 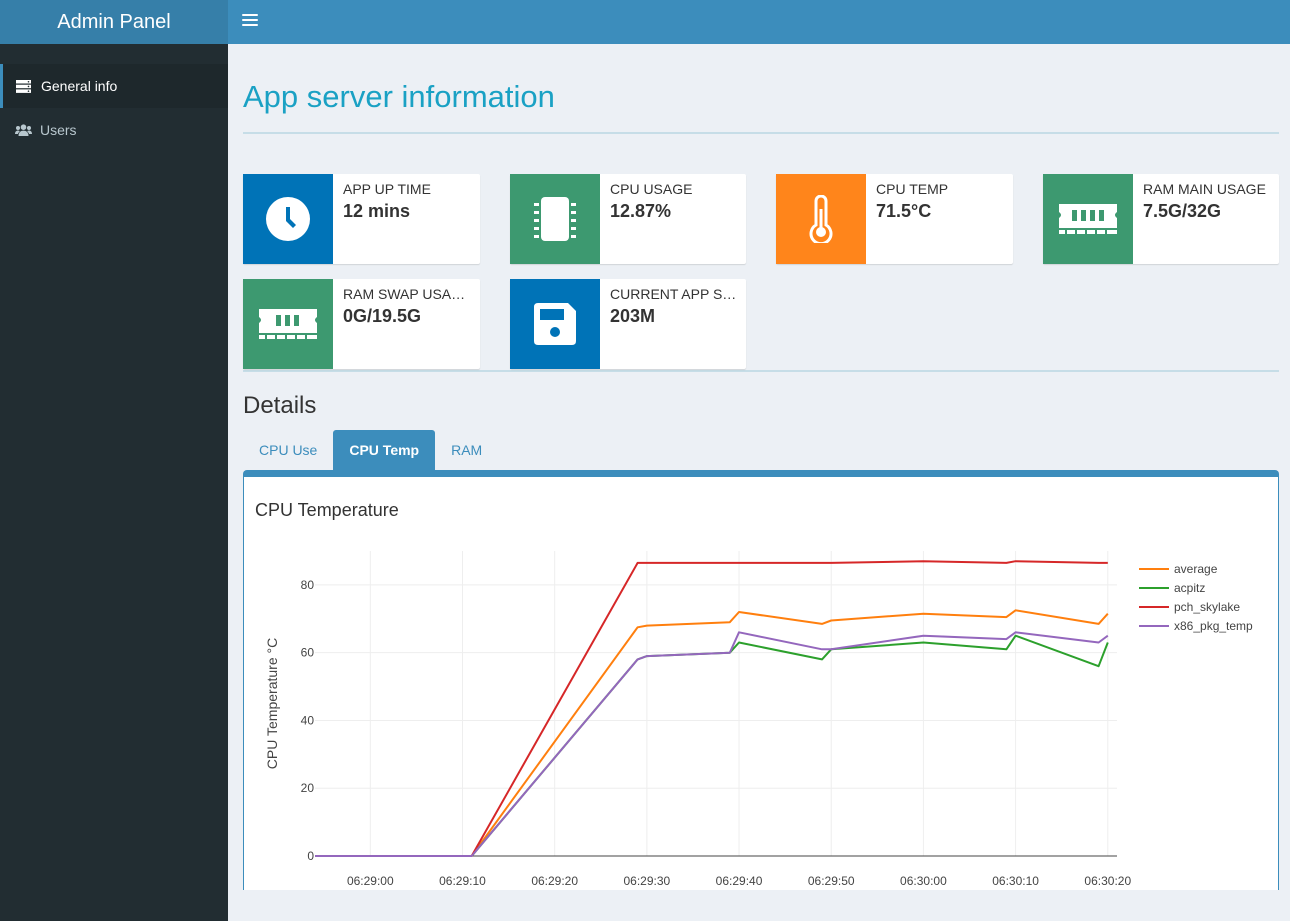 I want to click on info-box-label: APP UP TIME, so click(x=387, y=189).